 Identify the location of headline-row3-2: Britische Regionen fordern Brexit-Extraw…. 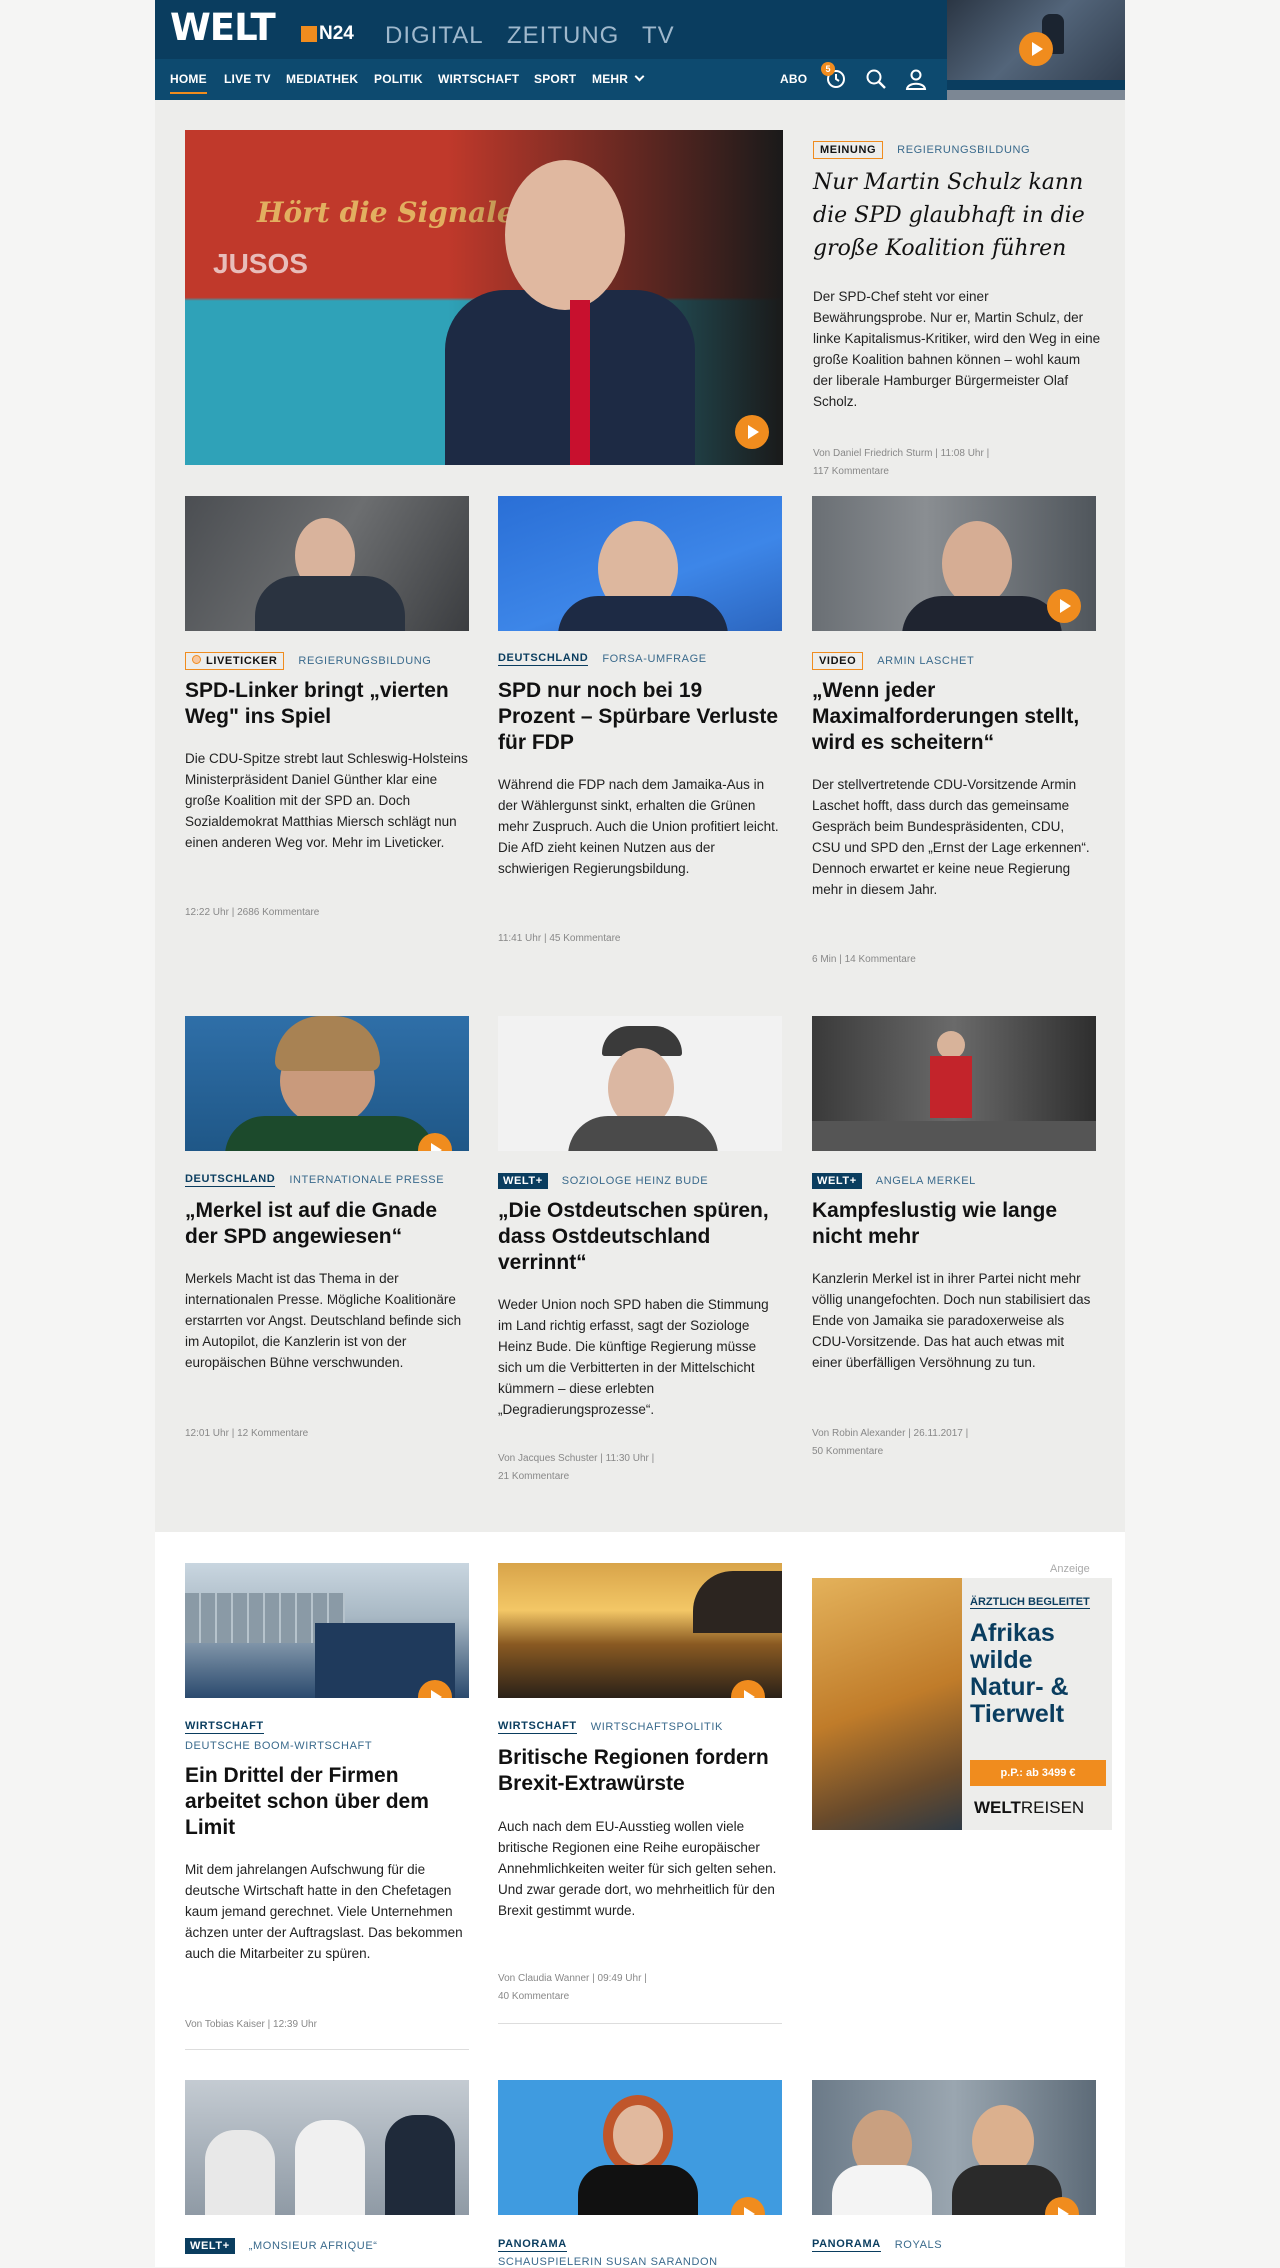
(640, 1771).